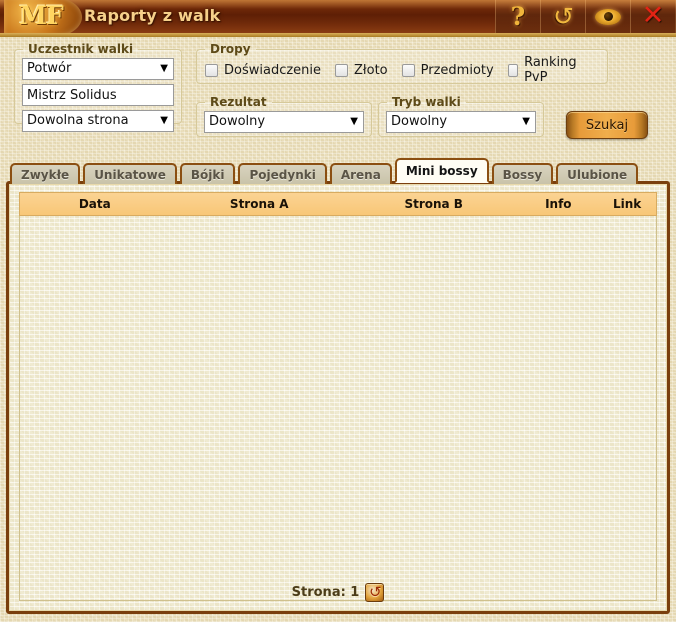 This screenshot has height=622, width=676. Describe the element at coordinates (426, 102) in the screenshot. I see `fieldset-battle-mode-legend: Tryb walki` at that location.